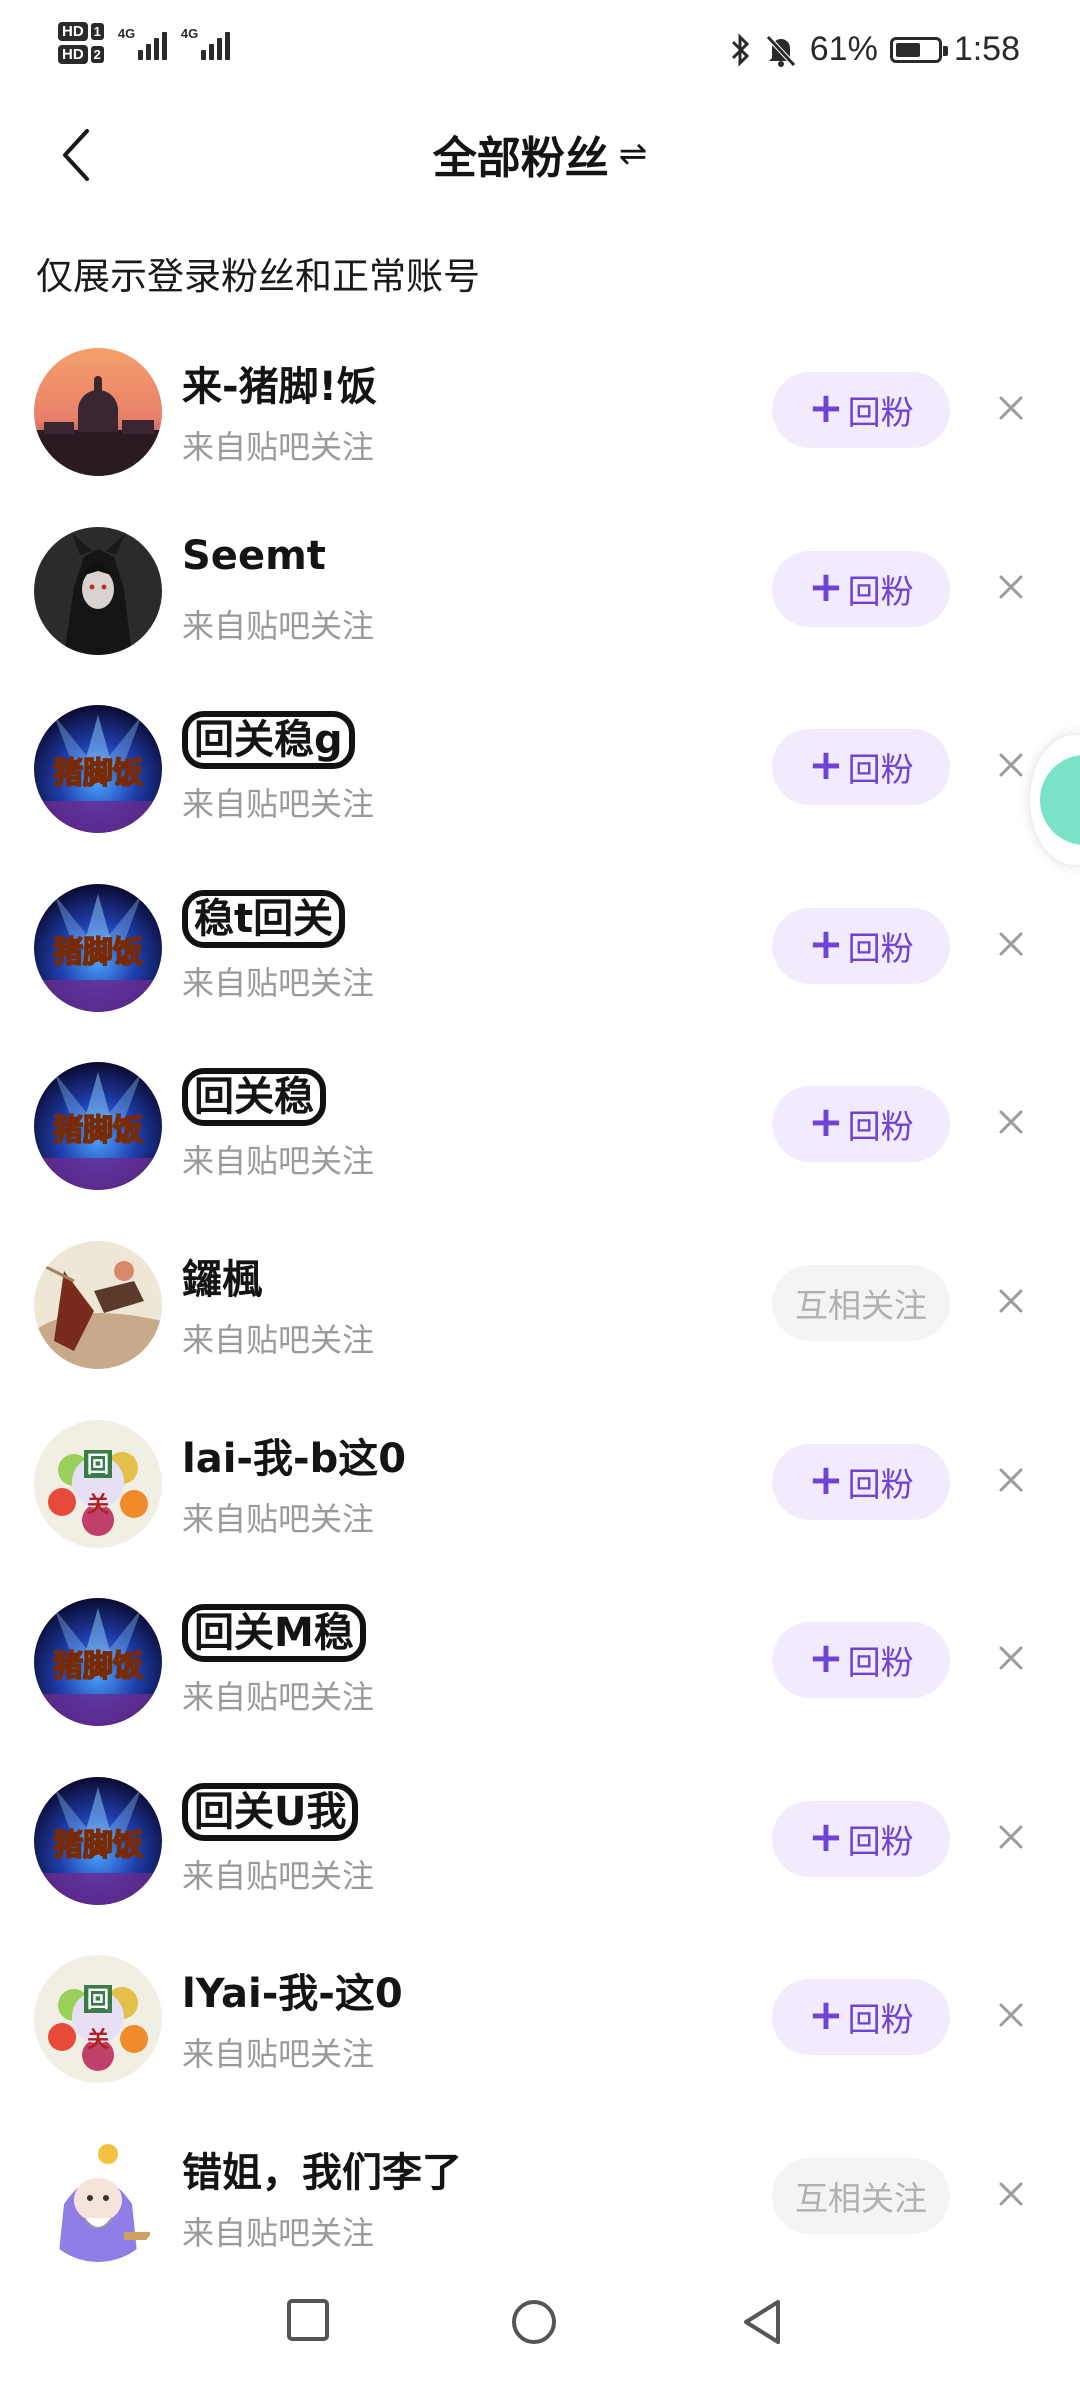 This screenshot has width=1080, height=2388. I want to click on triangle-back-icon, so click(762, 2322).